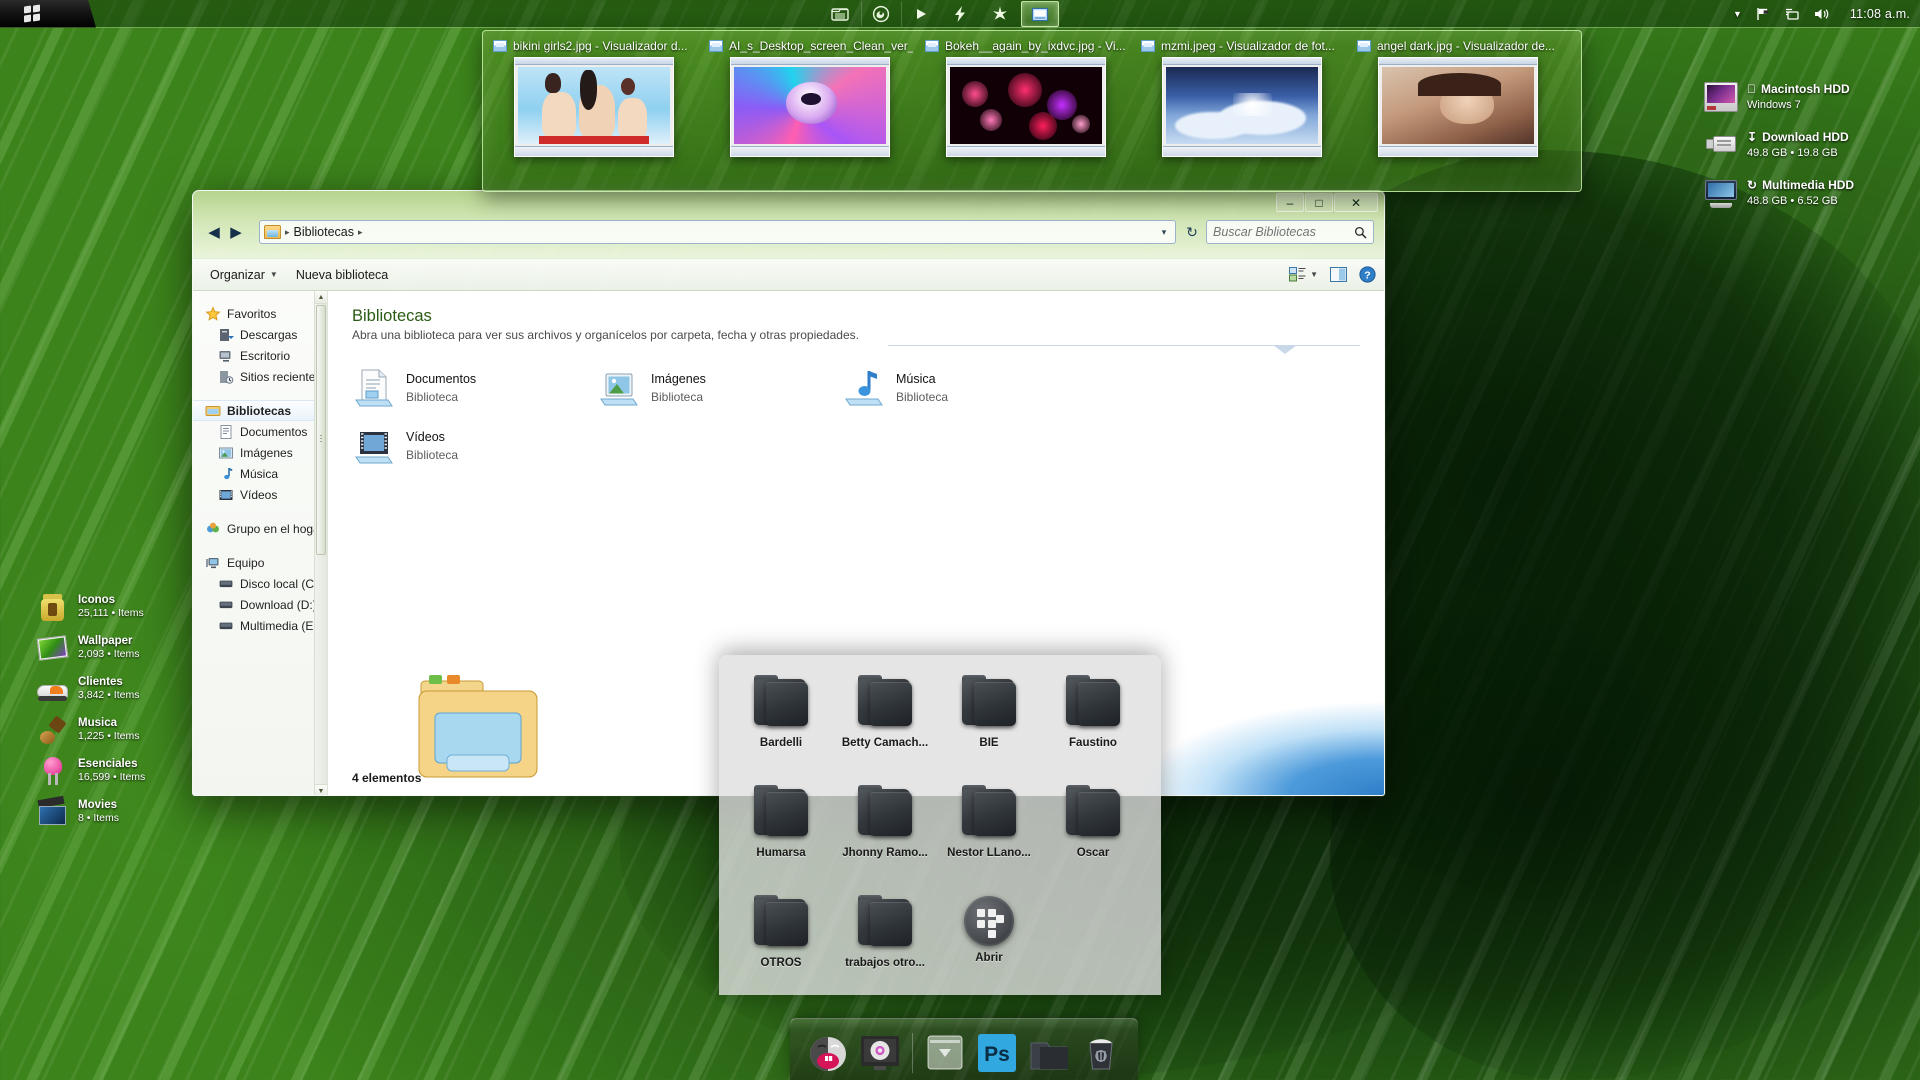 This screenshot has width=1920, height=1080. What do you see at coordinates (964, 388) in the screenshot?
I see `library-item-musica: Música Biblioteca` at bounding box center [964, 388].